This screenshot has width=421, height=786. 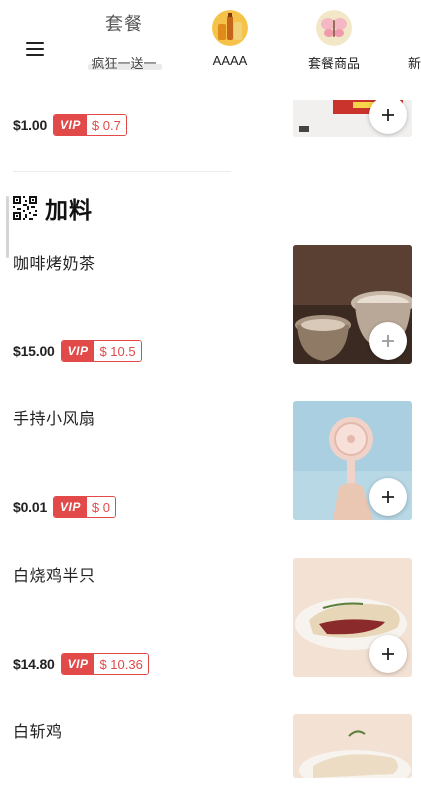 I want to click on vip-price-badge: VIP $ 0, so click(x=84, y=507).